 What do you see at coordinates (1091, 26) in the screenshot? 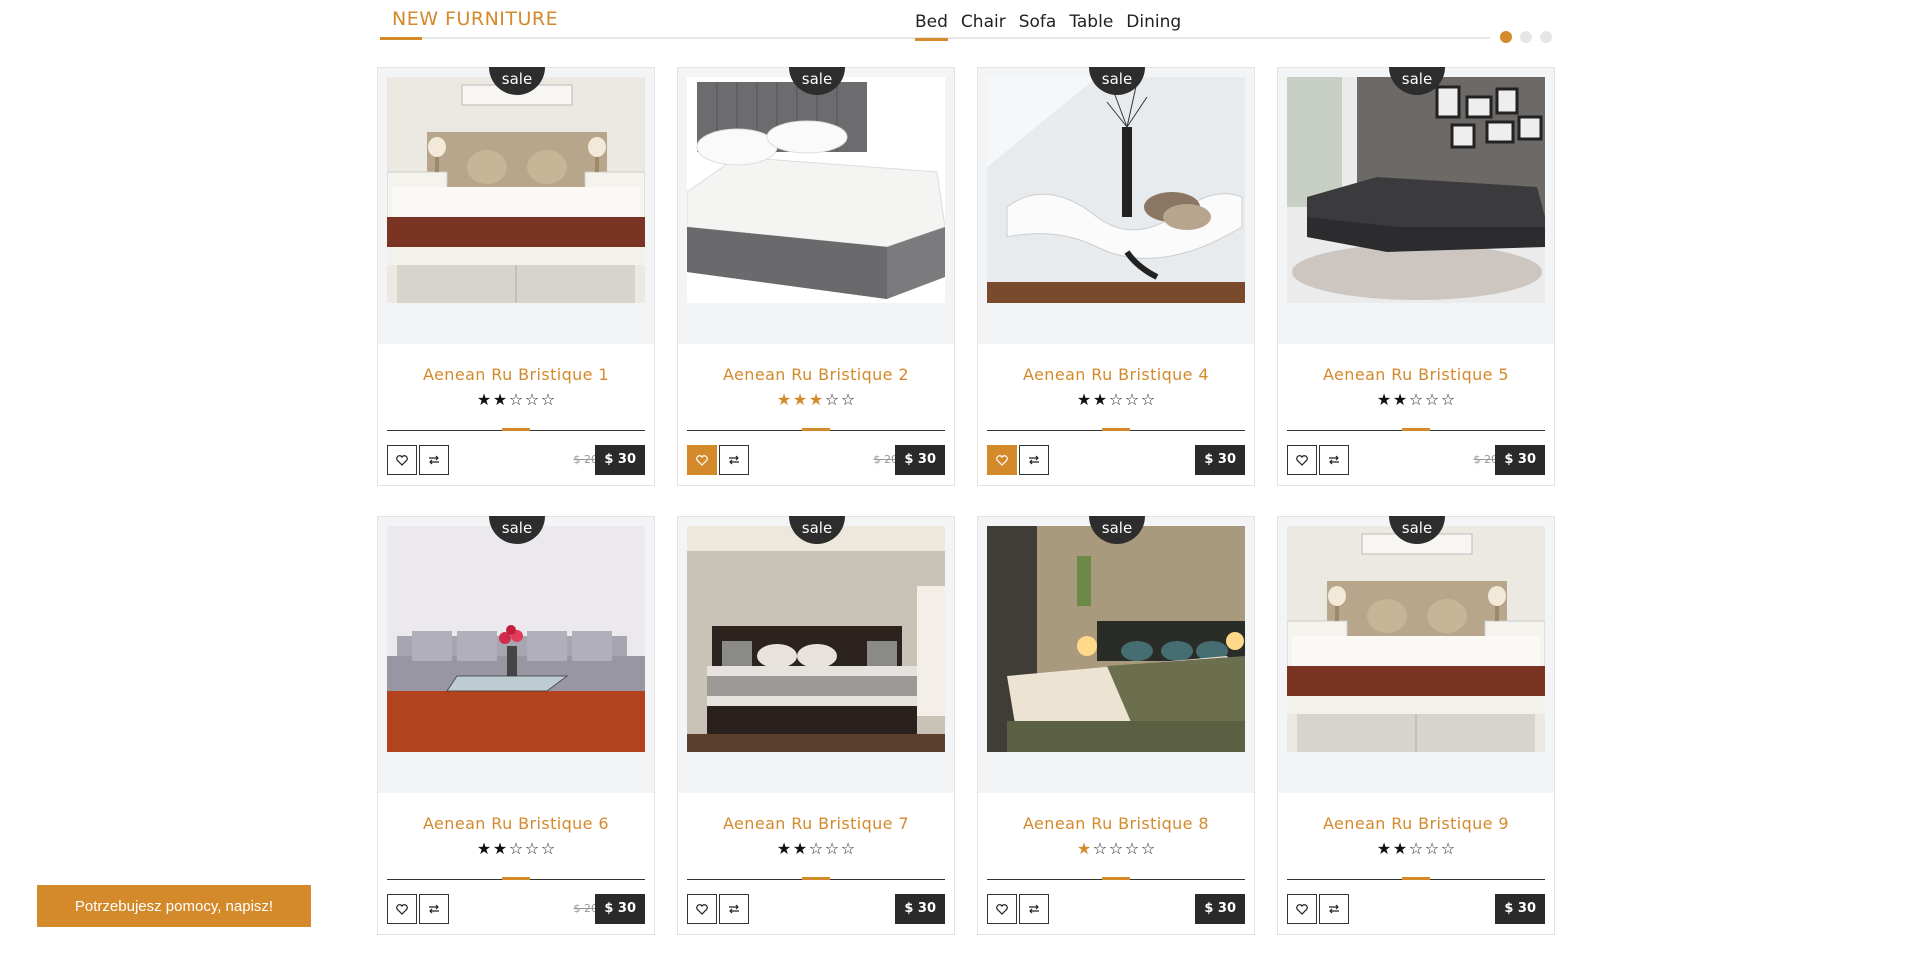
I see `tab-table: Table` at bounding box center [1091, 26].